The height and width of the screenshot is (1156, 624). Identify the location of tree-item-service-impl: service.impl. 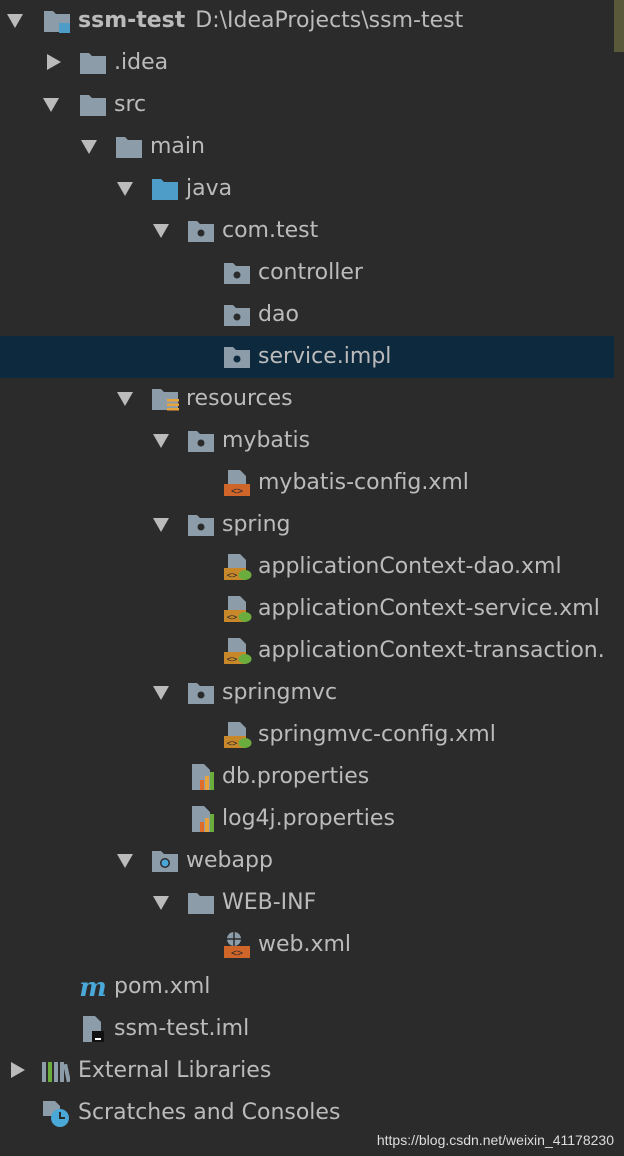
(307, 357).